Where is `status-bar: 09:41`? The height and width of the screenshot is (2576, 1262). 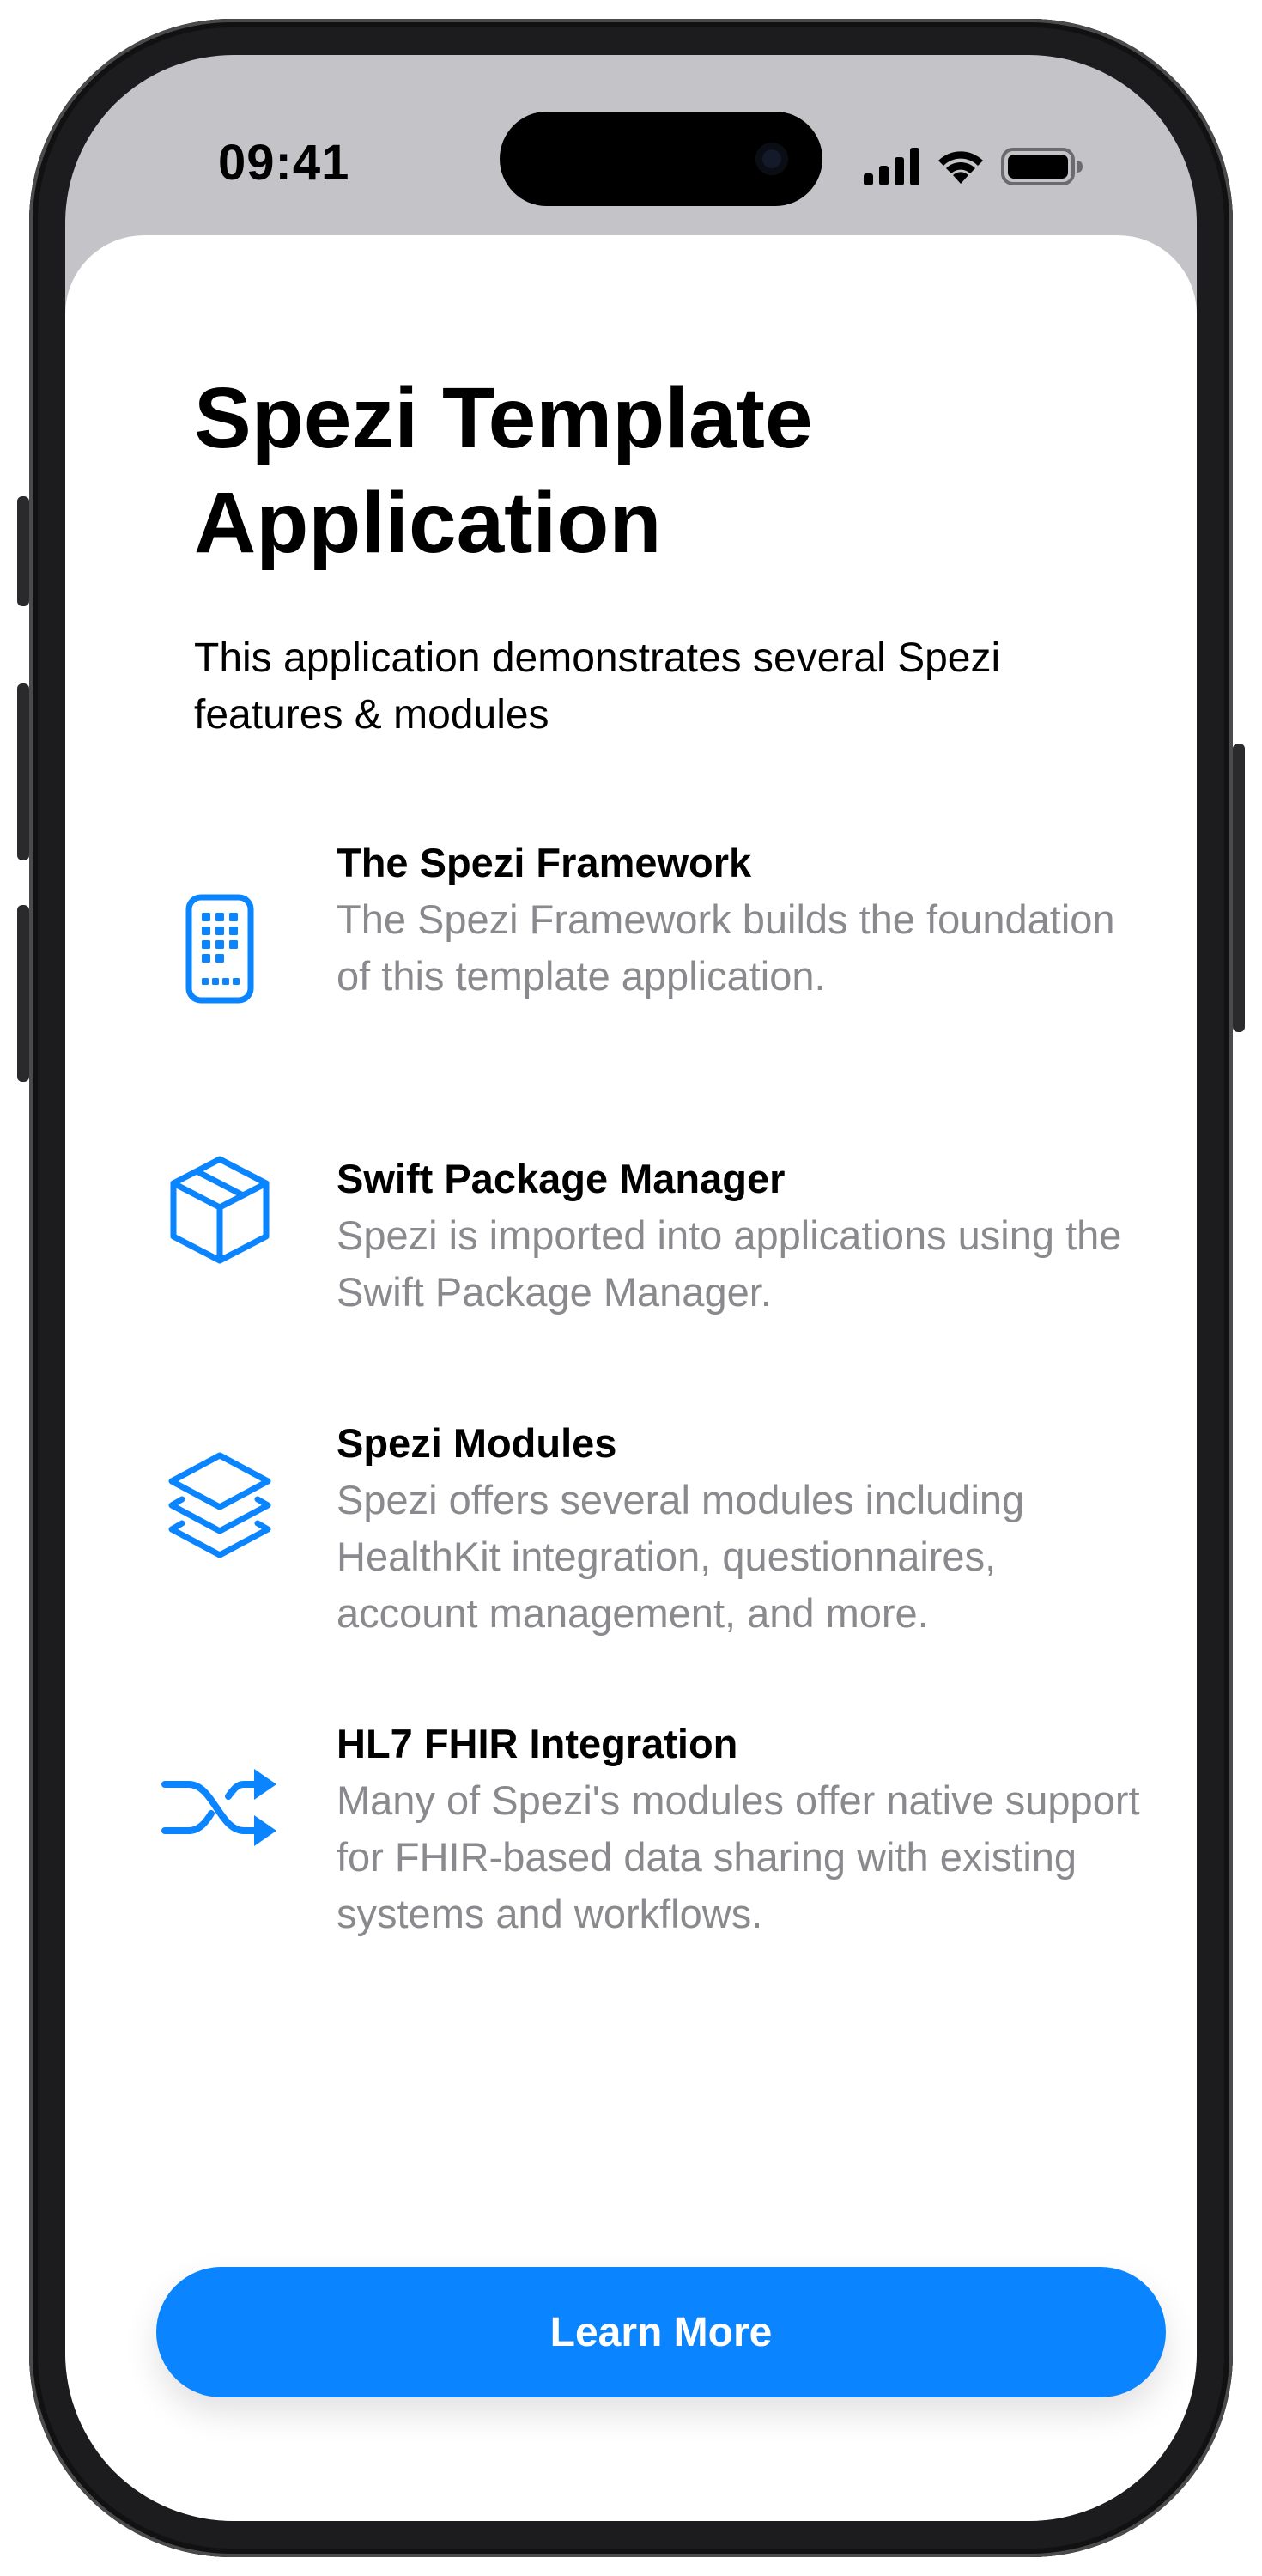
status-bar: 09:41 is located at coordinates (631, 130).